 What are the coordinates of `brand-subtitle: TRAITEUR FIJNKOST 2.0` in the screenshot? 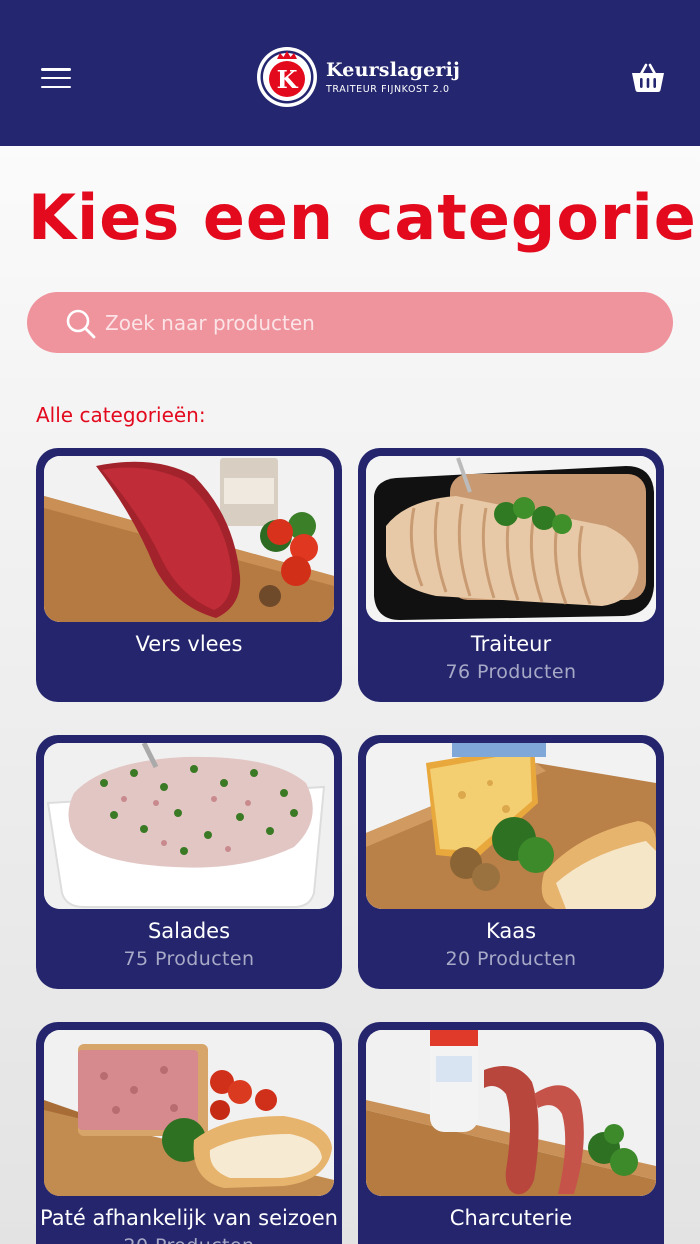 It's located at (388, 89).